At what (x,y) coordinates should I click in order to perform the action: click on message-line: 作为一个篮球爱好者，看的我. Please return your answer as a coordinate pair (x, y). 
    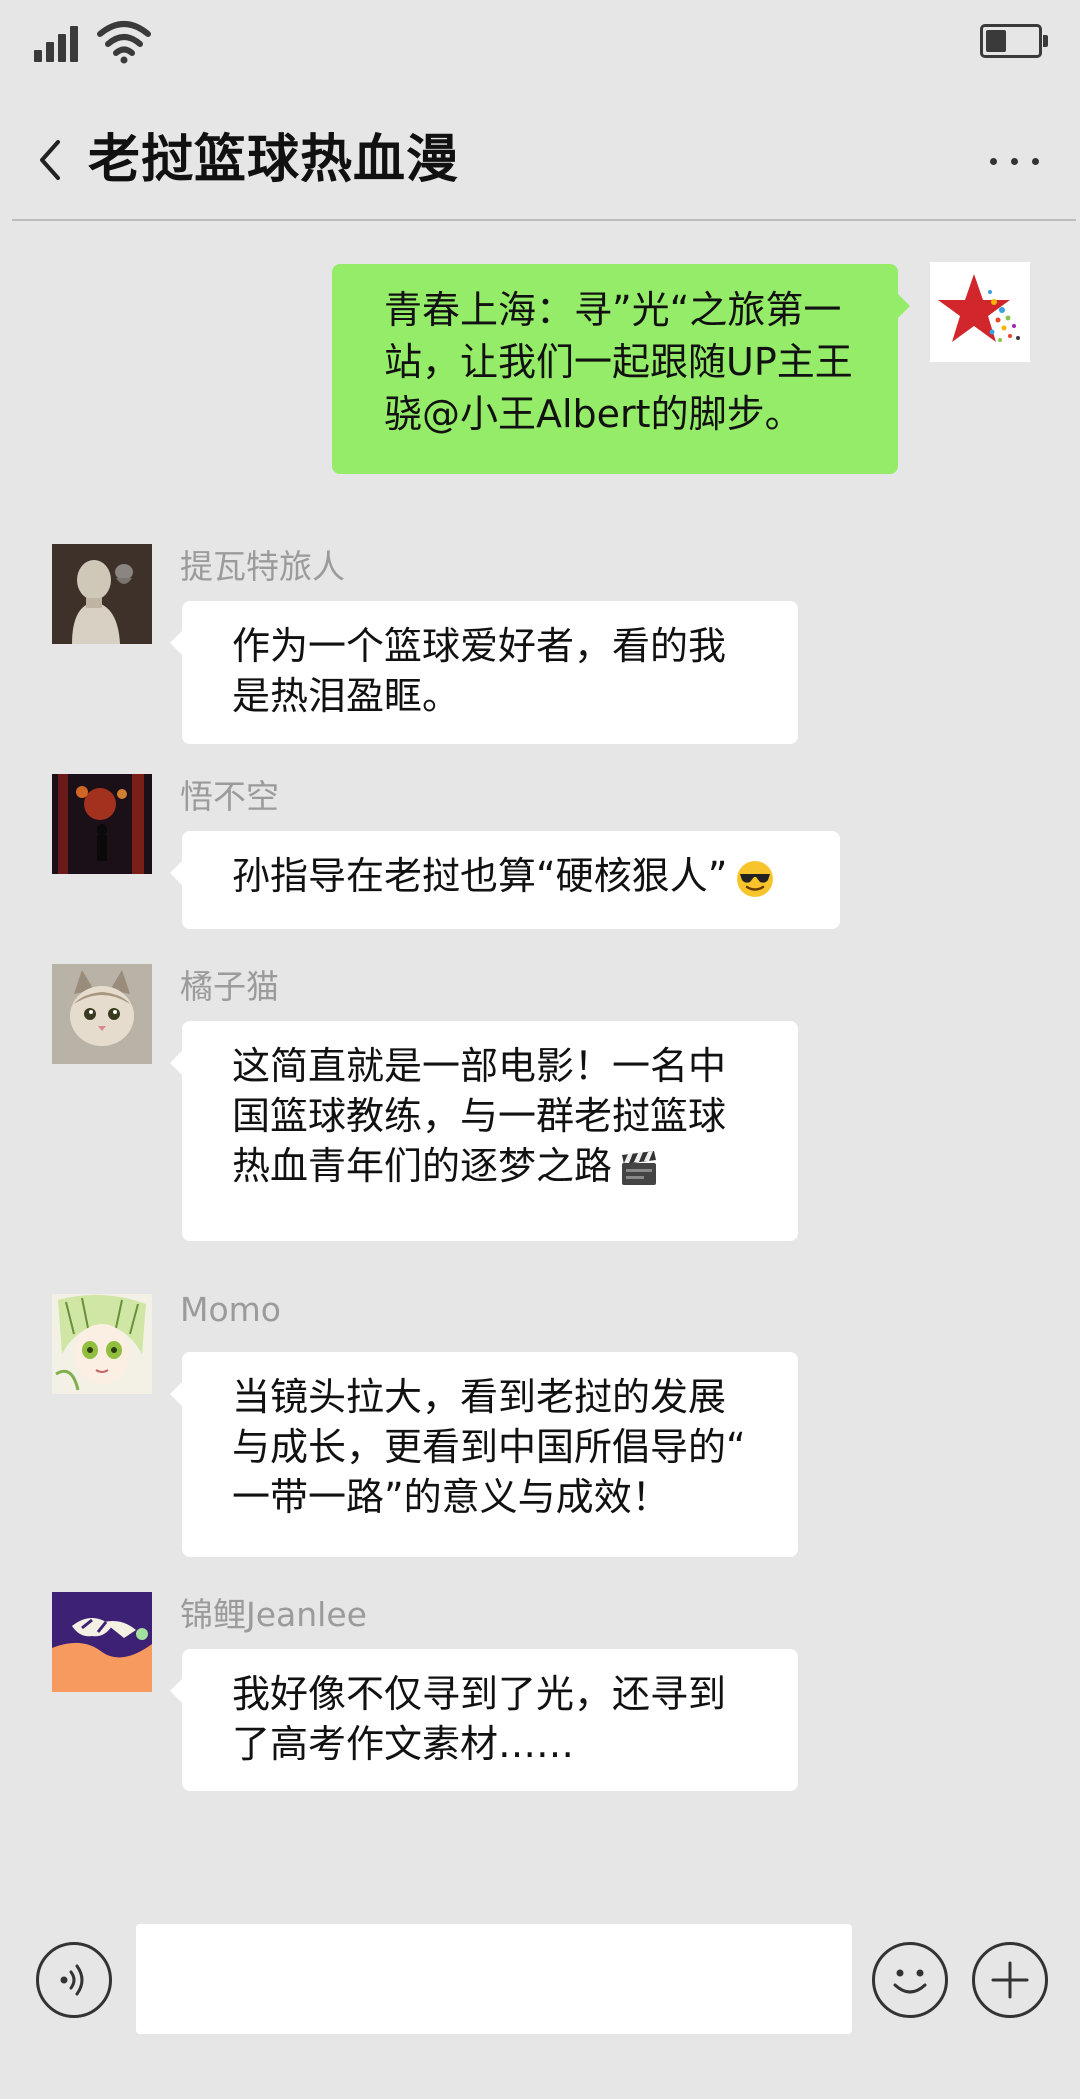
    Looking at the image, I should click on (479, 646).